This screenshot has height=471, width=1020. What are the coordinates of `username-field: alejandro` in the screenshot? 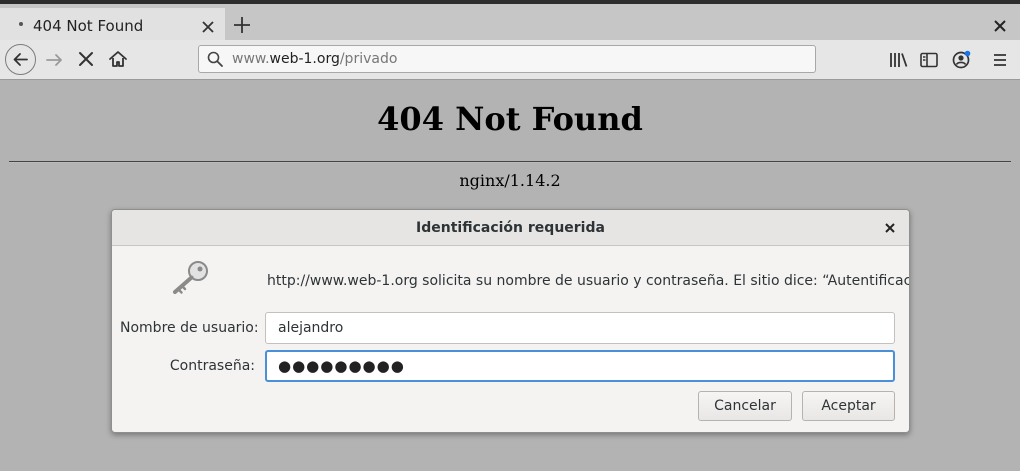 It's located at (580, 328).